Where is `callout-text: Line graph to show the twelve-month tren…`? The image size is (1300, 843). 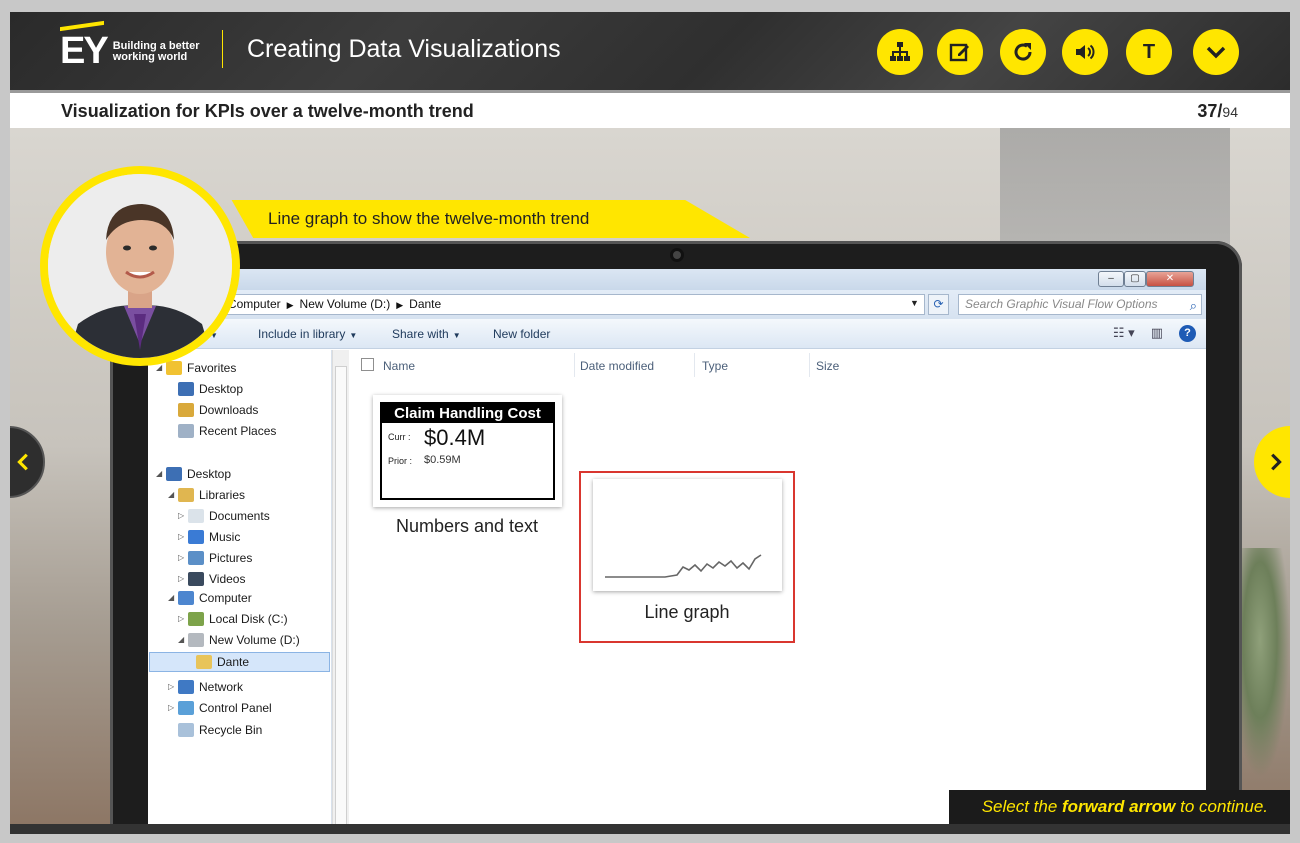 callout-text: Line graph to show the twelve-month tren… is located at coordinates (429, 218).